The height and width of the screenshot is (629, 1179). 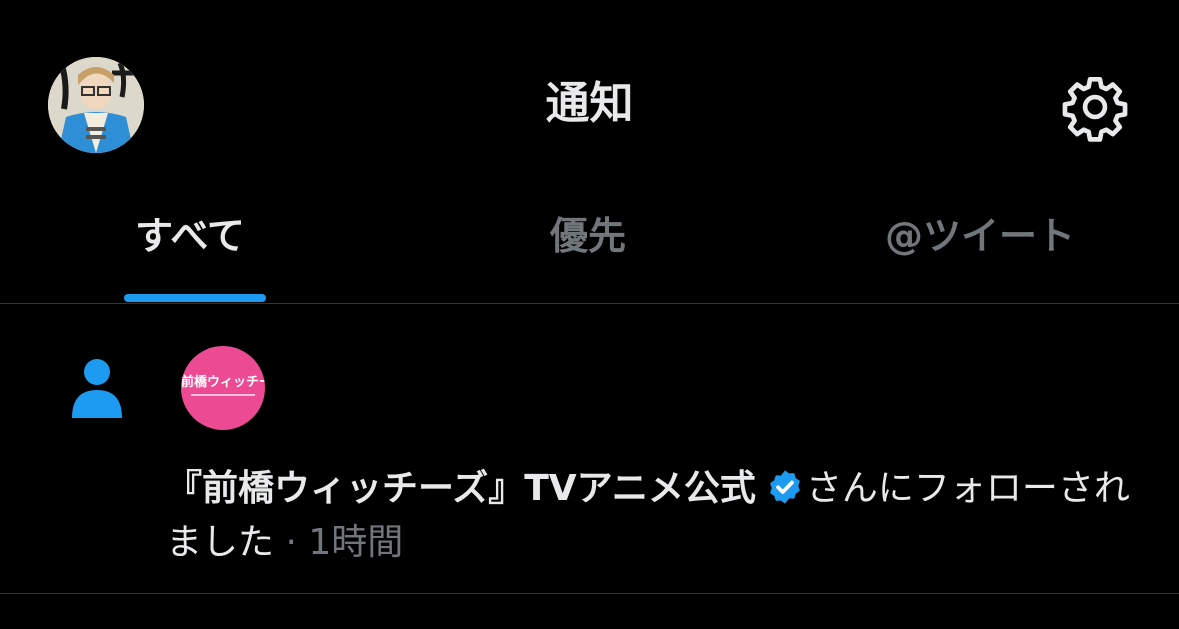 What do you see at coordinates (223, 395) in the screenshot?
I see `logo-underline` at bounding box center [223, 395].